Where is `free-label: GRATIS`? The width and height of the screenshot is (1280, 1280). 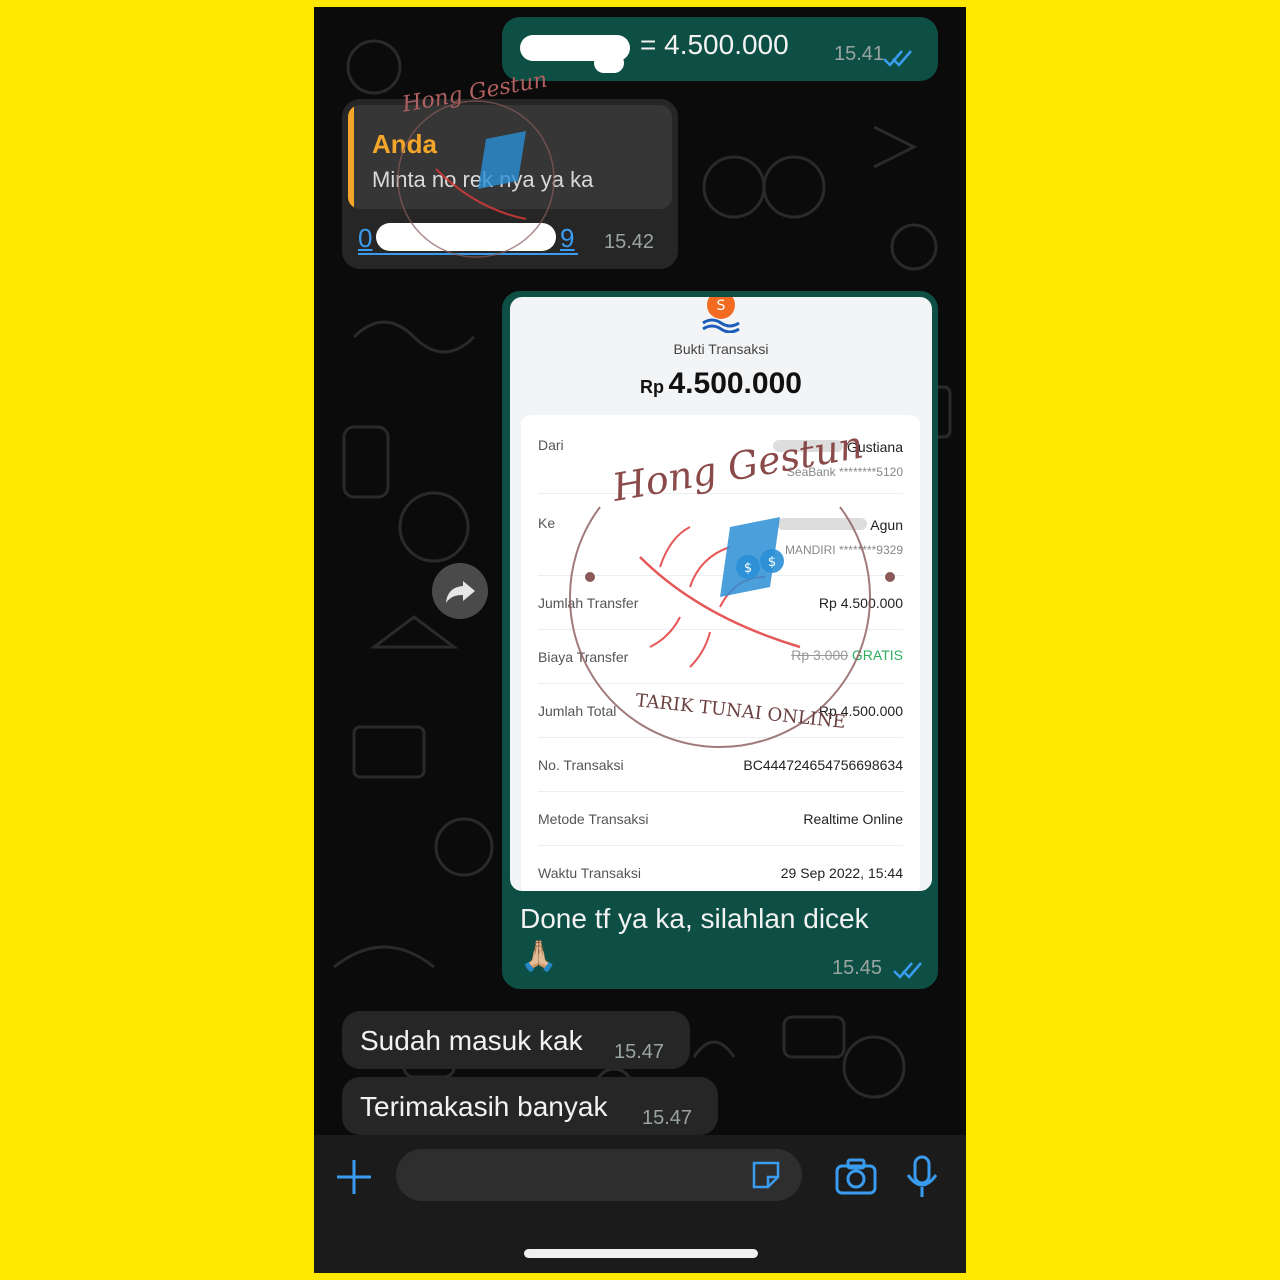 free-label: GRATIS is located at coordinates (877, 655).